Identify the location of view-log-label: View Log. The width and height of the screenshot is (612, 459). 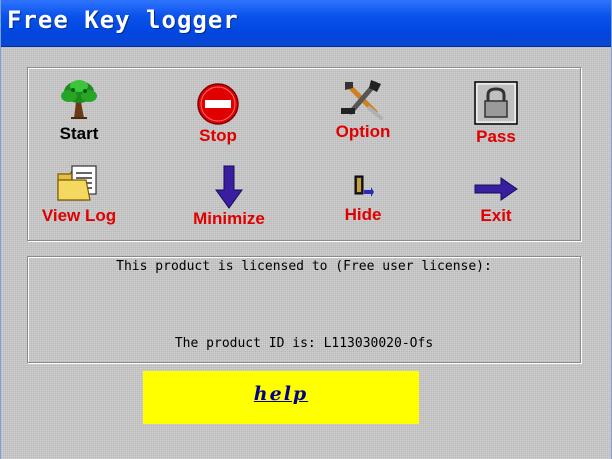
(79, 215).